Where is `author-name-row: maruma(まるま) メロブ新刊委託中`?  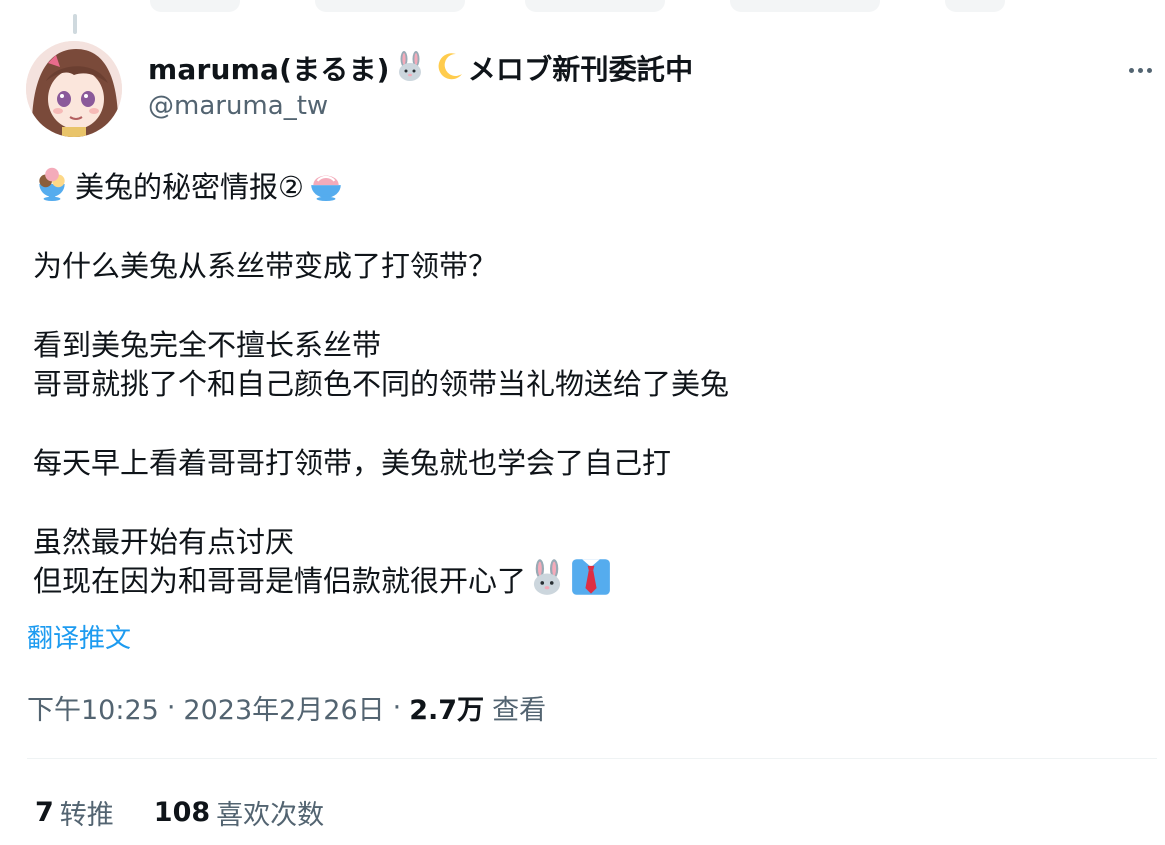
author-name-row: maruma(まるま) メロブ新刊委託中 is located at coordinates (420, 68).